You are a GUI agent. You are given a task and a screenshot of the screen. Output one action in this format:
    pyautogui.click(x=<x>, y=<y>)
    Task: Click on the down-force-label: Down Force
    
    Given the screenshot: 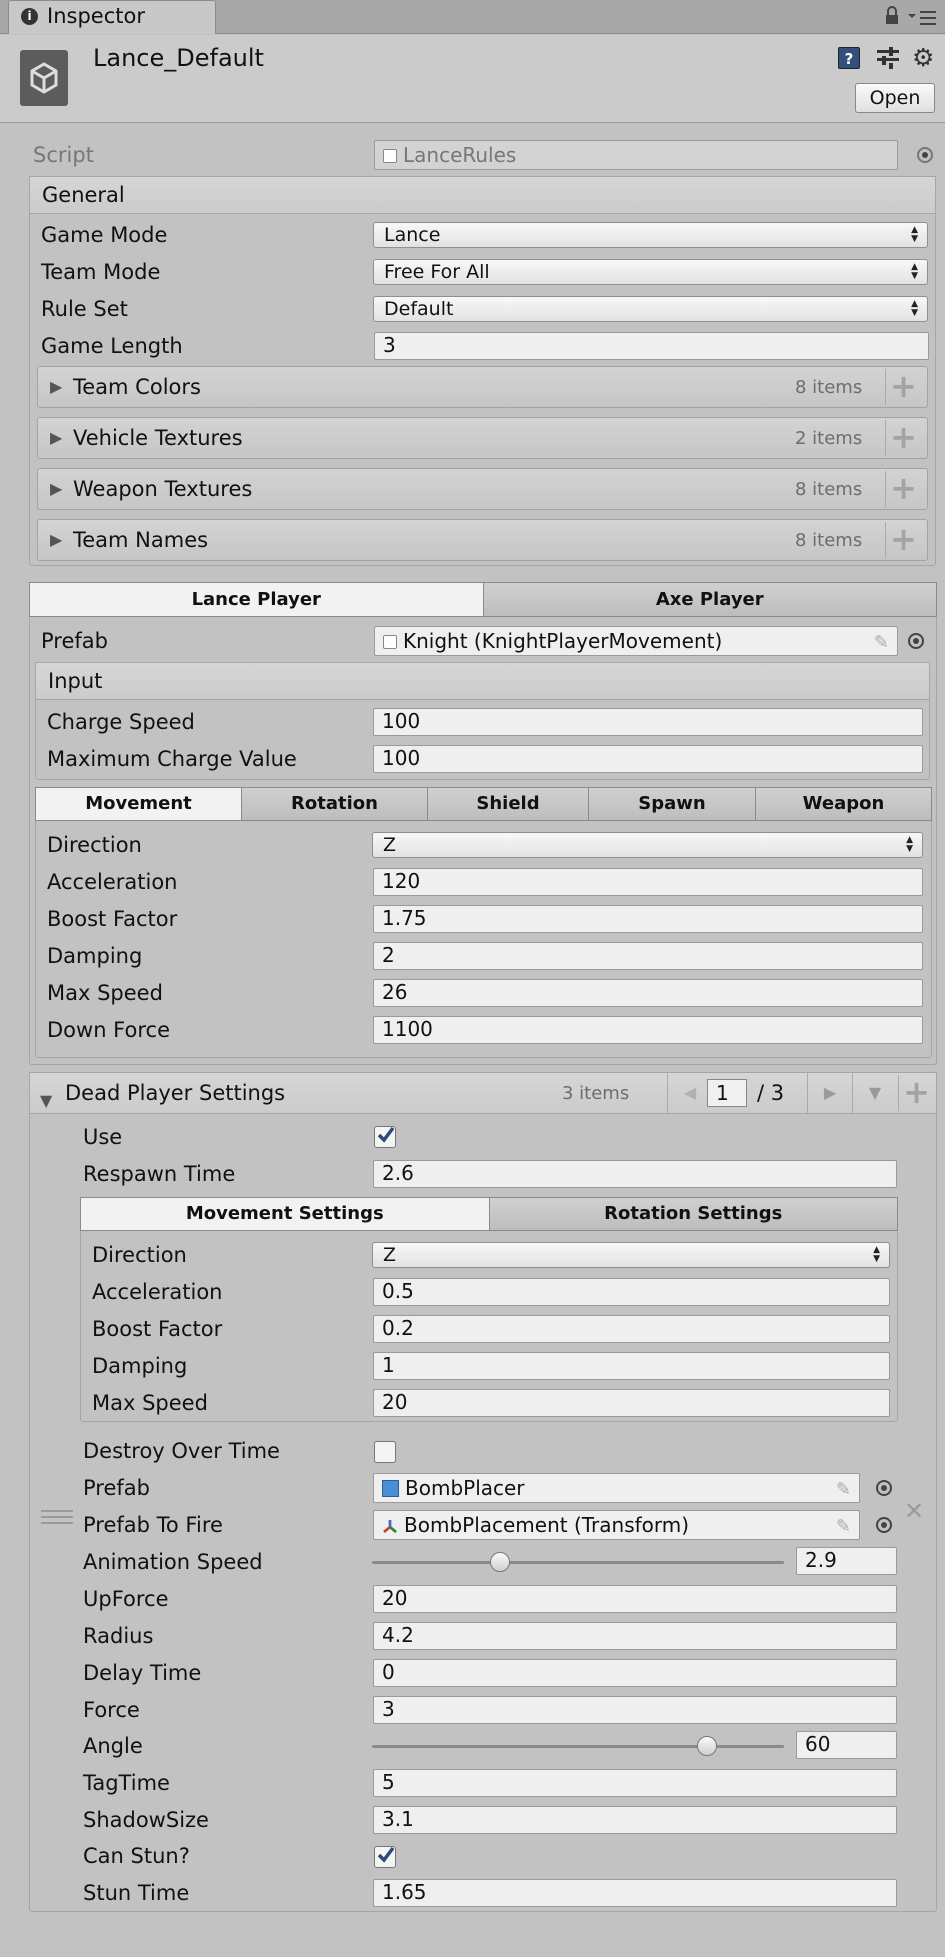 What is the action you would take?
    pyautogui.click(x=108, y=1030)
    